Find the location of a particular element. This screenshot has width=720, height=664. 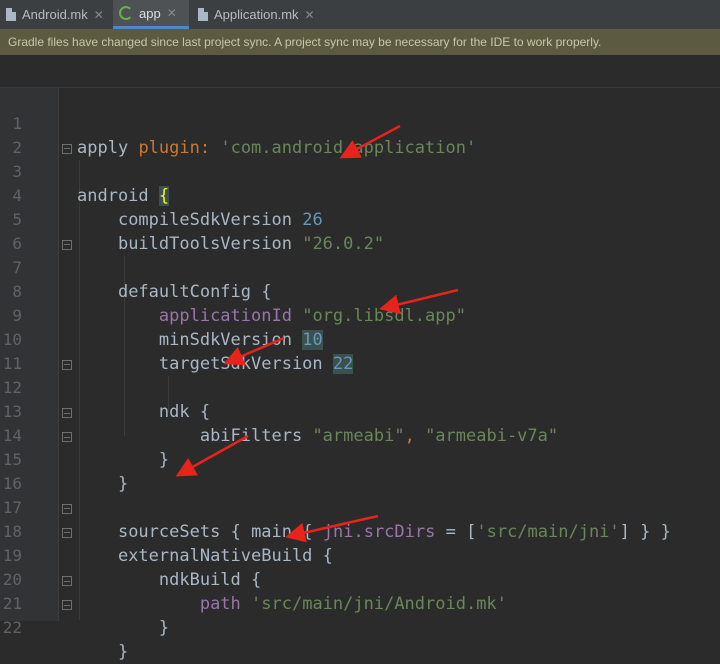

code-line: 13 abiFilters "armeabi", "armeabi-v7a" is located at coordinates (360, 411).